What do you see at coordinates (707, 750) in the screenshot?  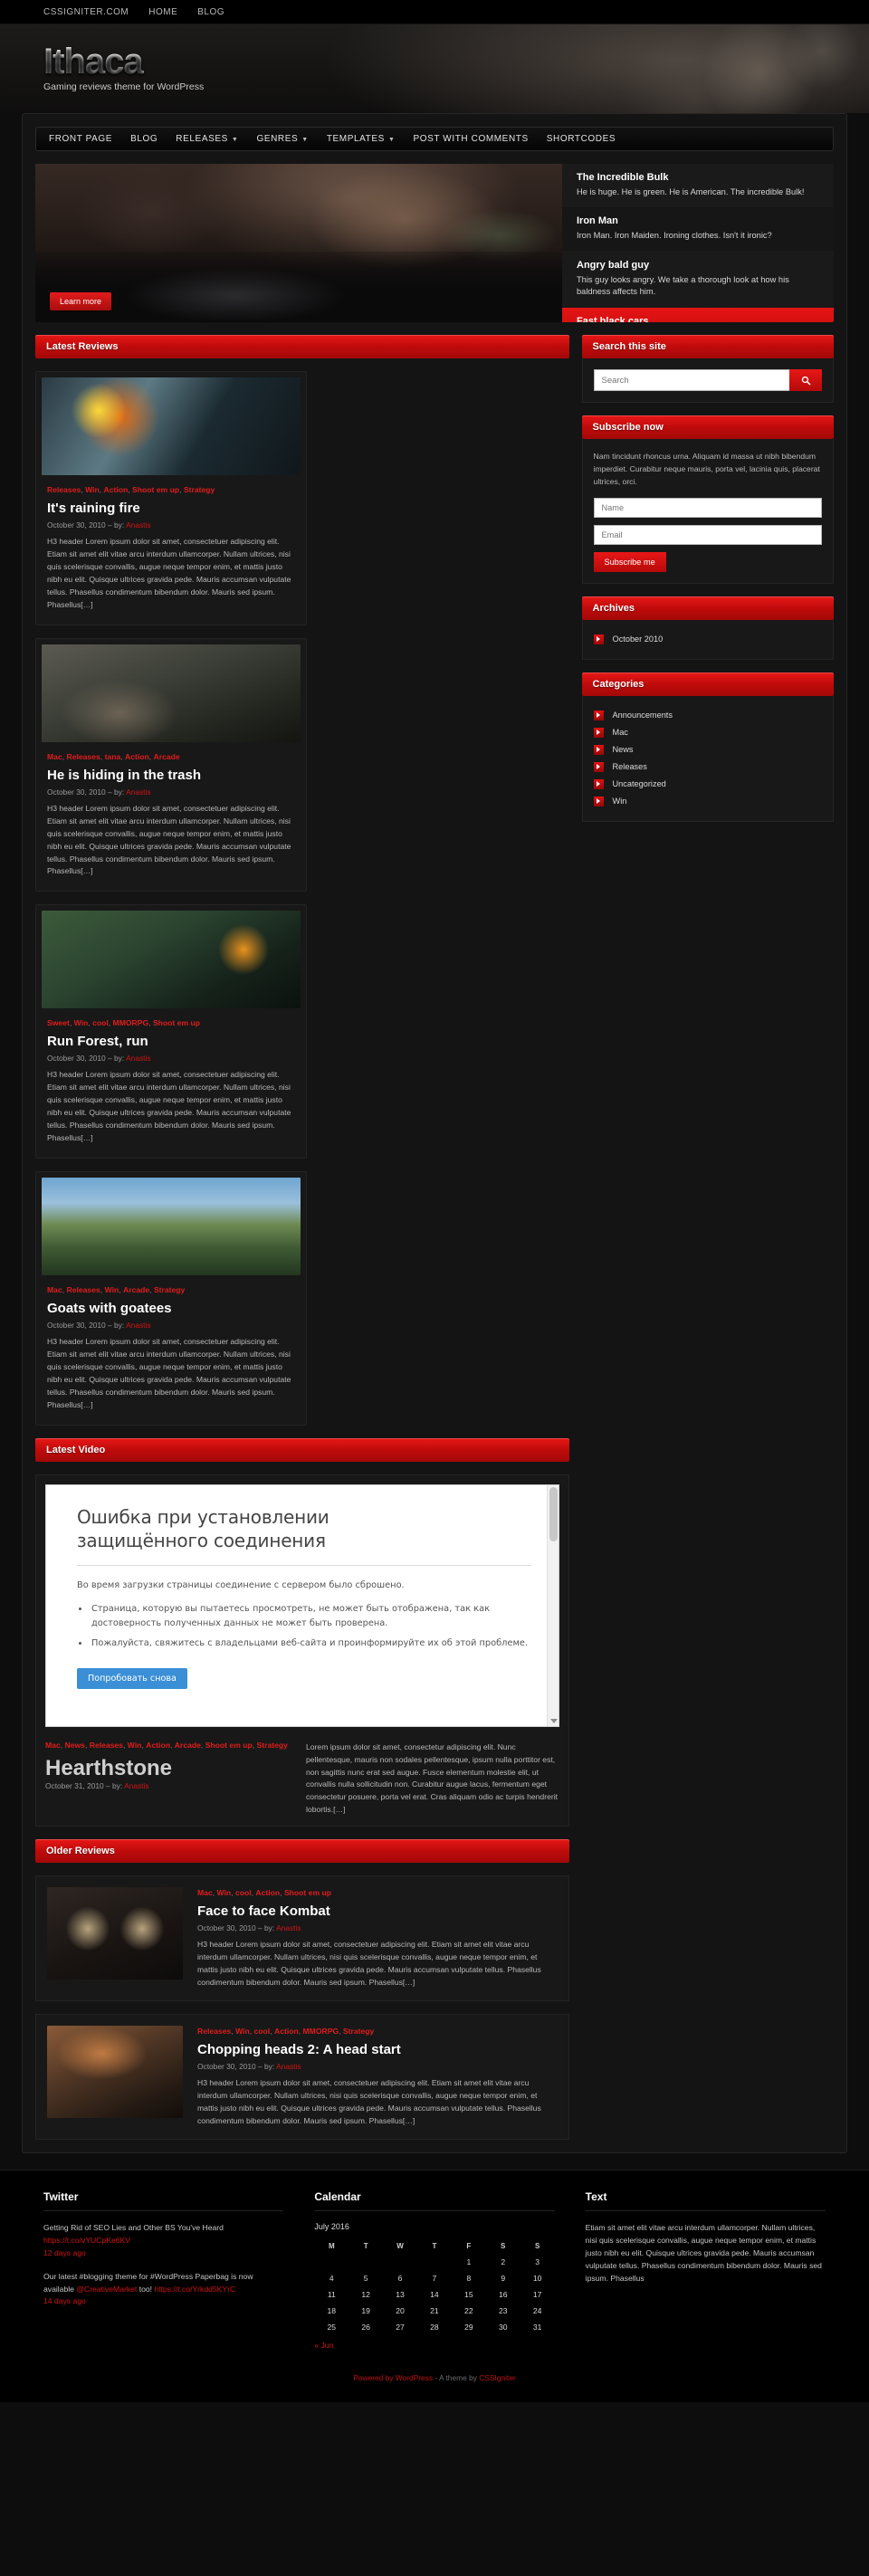 I see `category-item: News` at bounding box center [707, 750].